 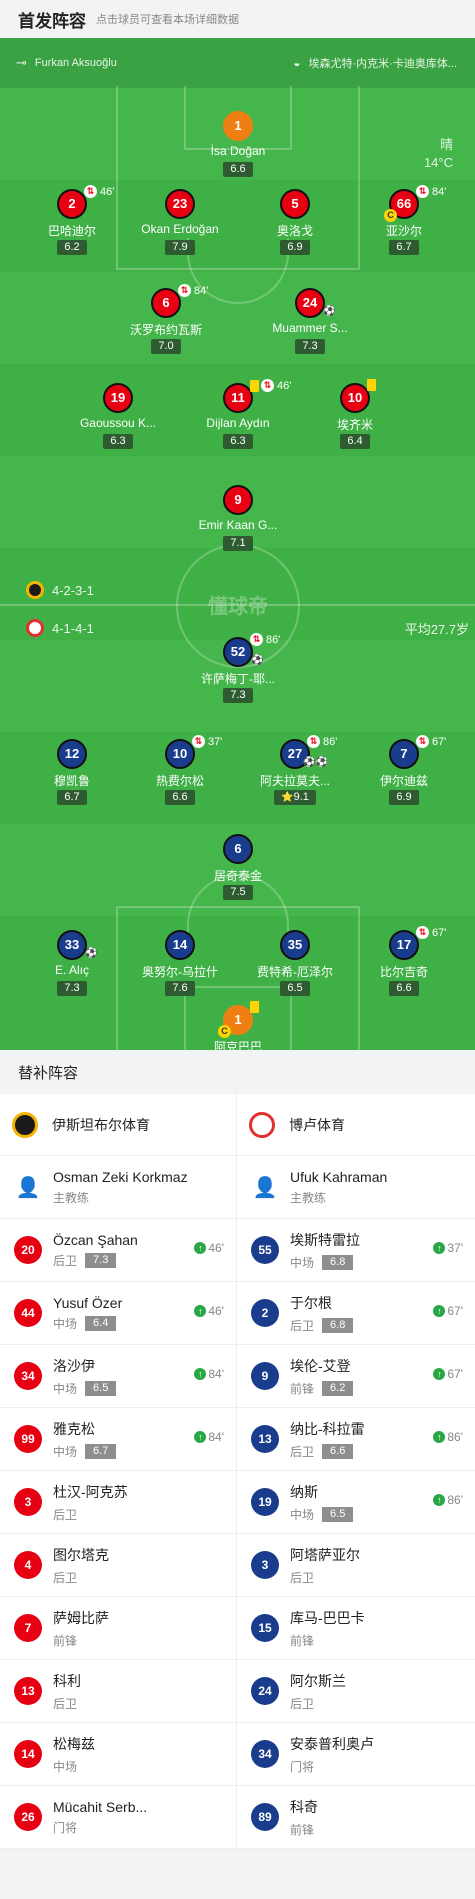 I want to click on home-player: 10 埃齐米 6.4, so click(x=355, y=414).